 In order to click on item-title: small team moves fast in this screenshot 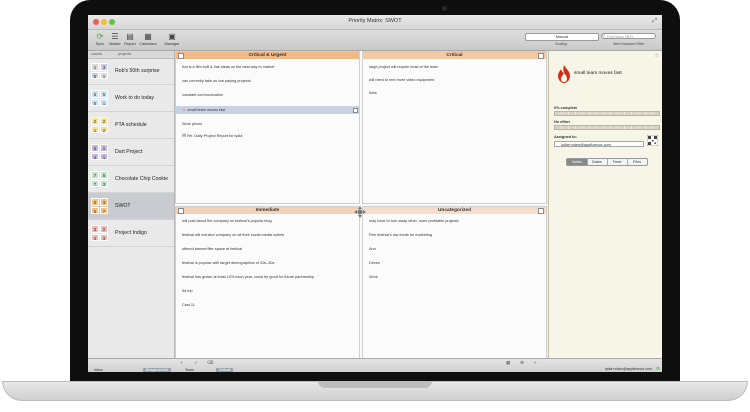, I will do `click(598, 73)`.